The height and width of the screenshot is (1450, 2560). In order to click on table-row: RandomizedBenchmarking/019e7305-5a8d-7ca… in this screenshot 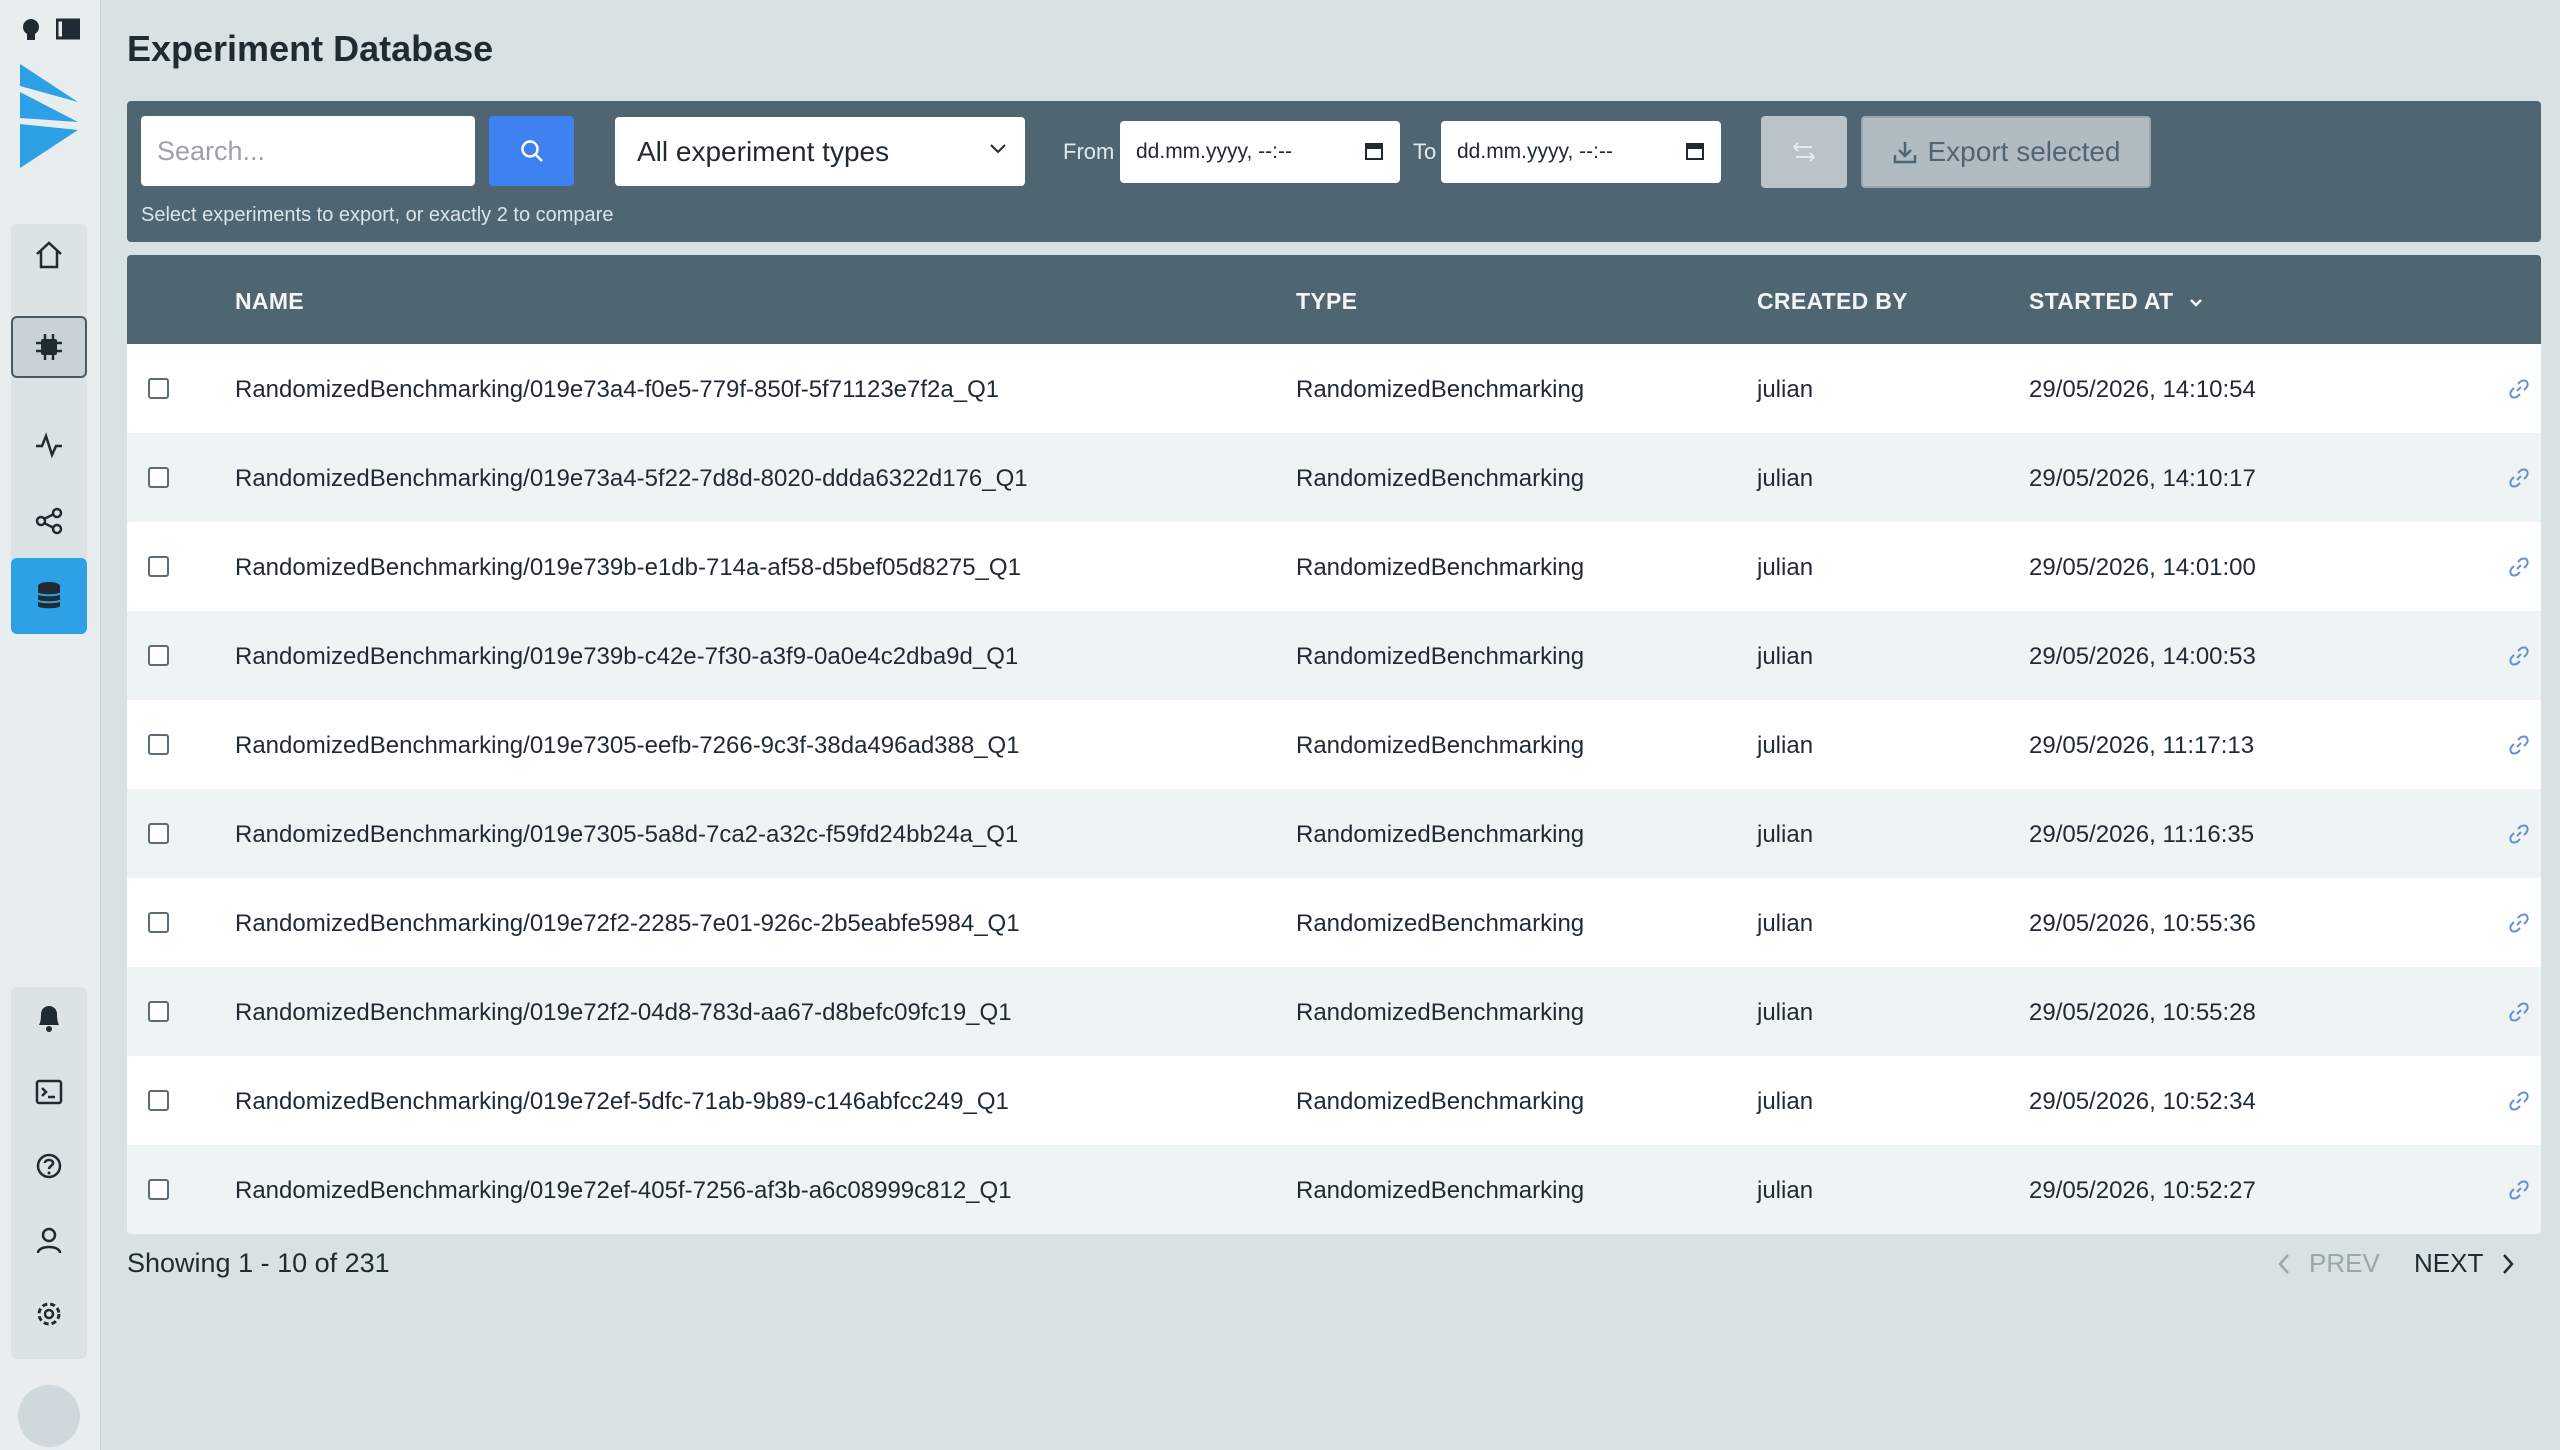, I will do `click(1334, 833)`.